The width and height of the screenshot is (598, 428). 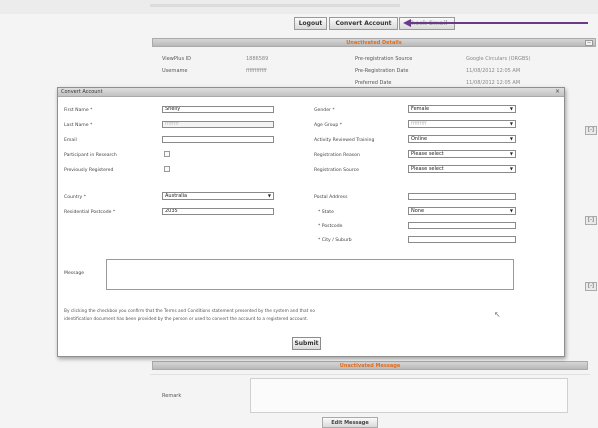 What do you see at coordinates (167, 154) in the screenshot?
I see `participant-checkbox` at bounding box center [167, 154].